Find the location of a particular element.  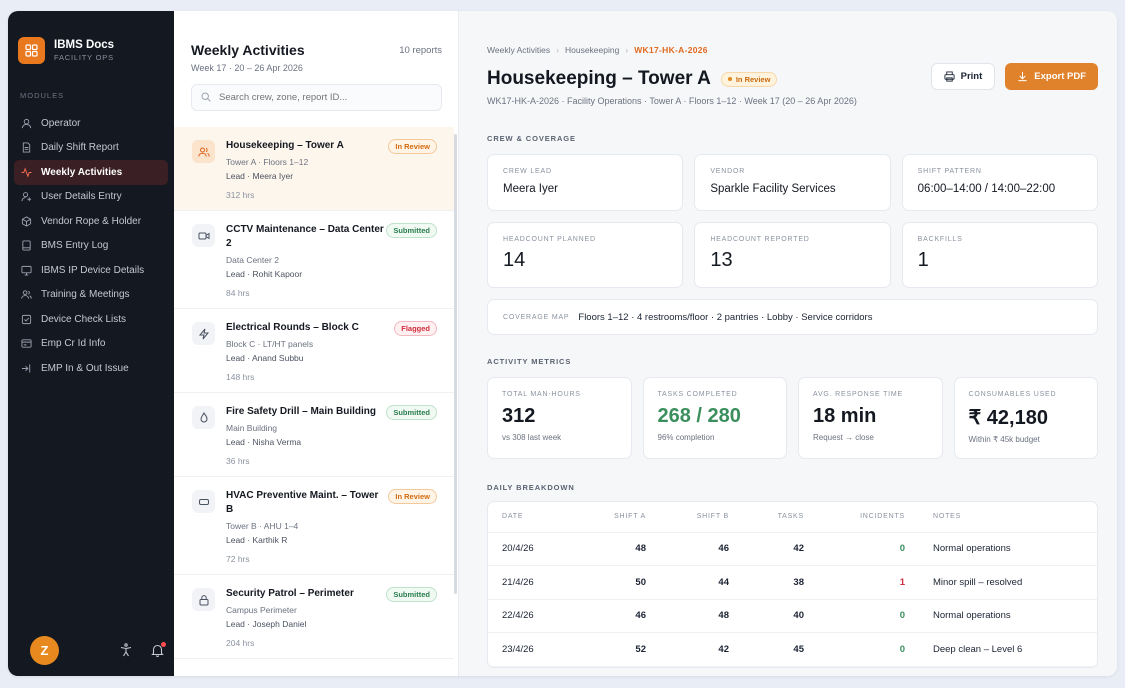

table-row: 20/4/26 48 46 42 0 Normal operations is located at coordinates (792, 549).